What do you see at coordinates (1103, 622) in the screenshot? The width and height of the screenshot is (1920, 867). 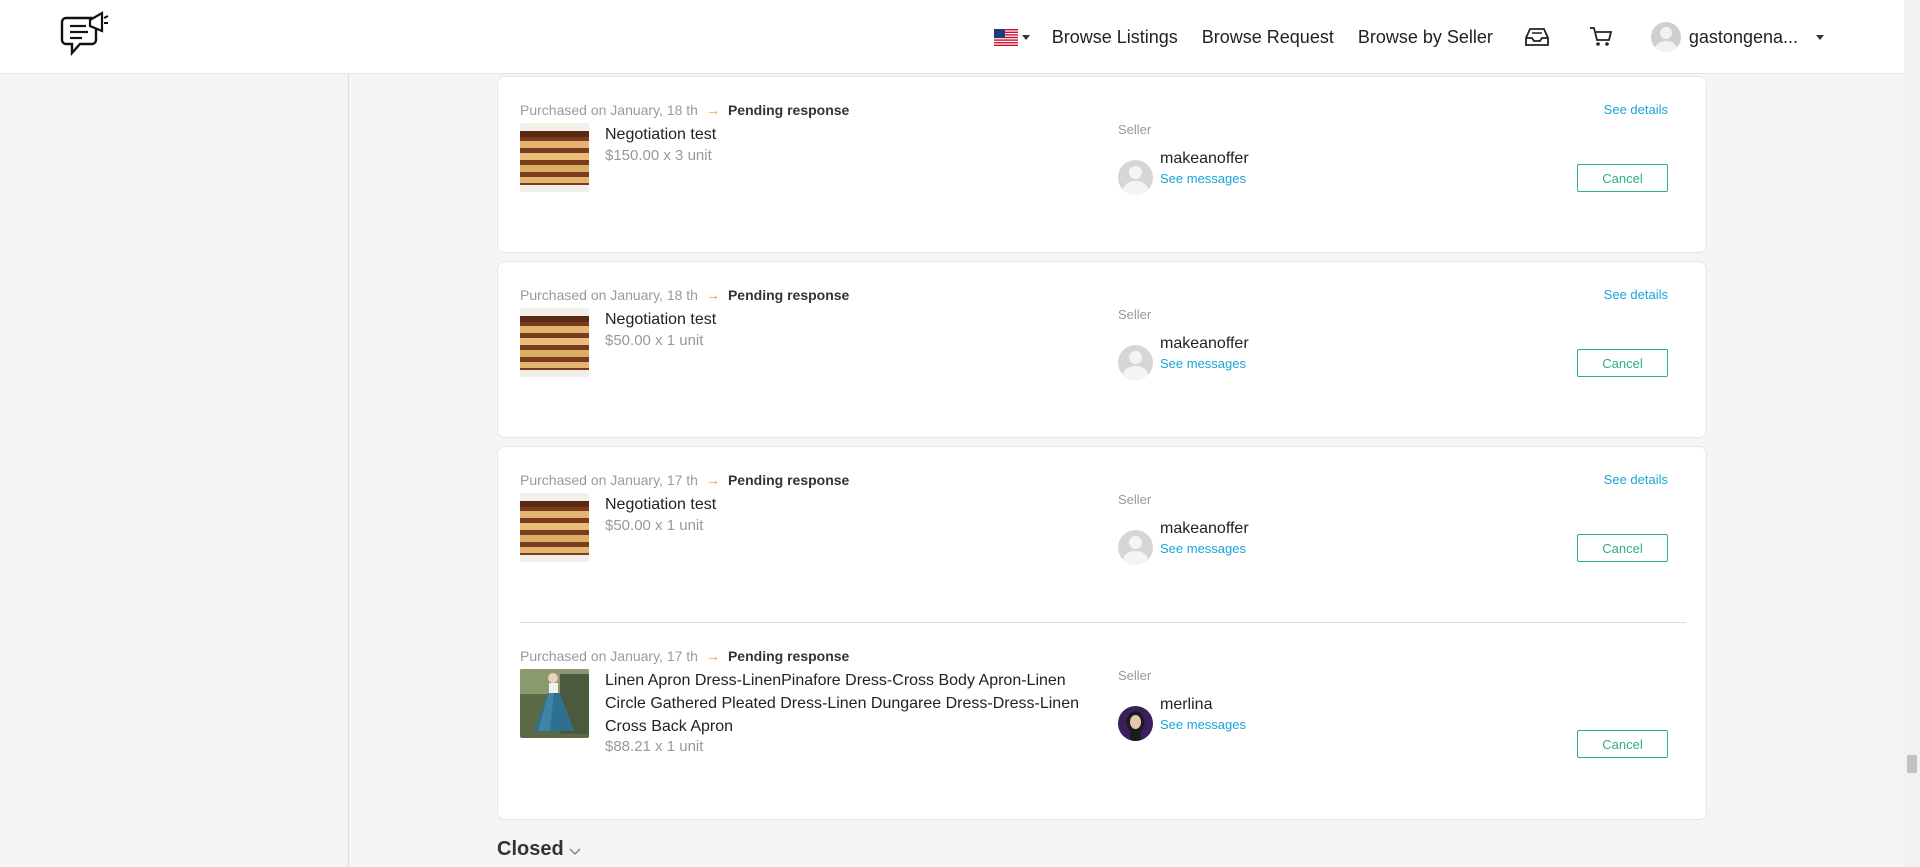 I see `divider` at bounding box center [1103, 622].